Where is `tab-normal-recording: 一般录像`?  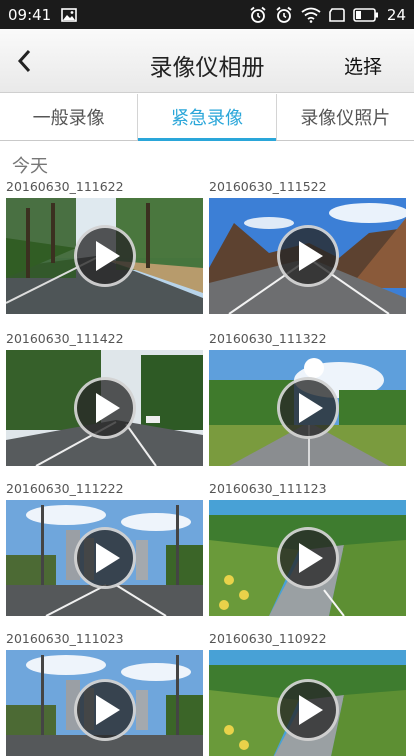
tab-normal-recording: 一般录像 is located at coordinates (69, 117).